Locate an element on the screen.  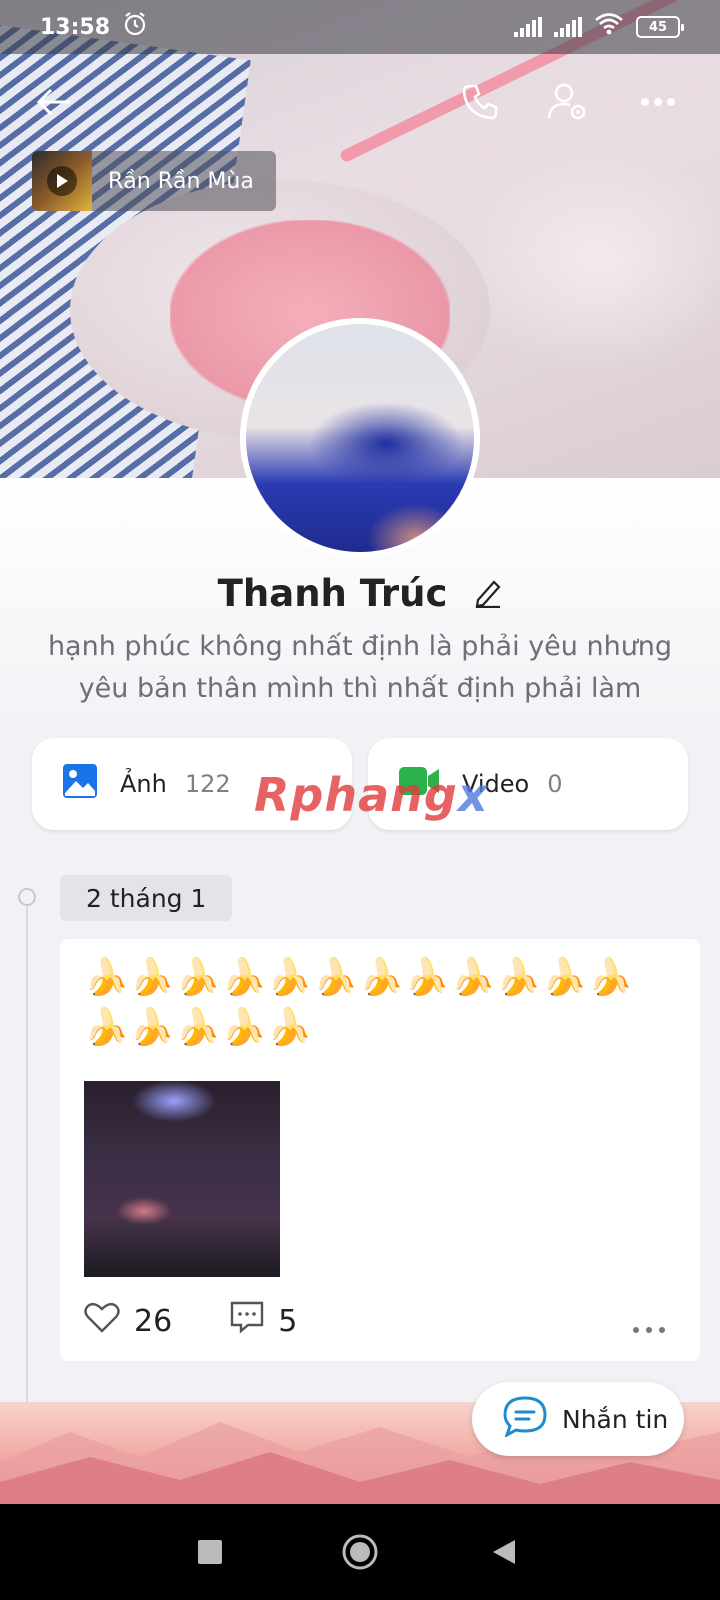
post-actions: 26 5 is located at coordinates (384, 1321).